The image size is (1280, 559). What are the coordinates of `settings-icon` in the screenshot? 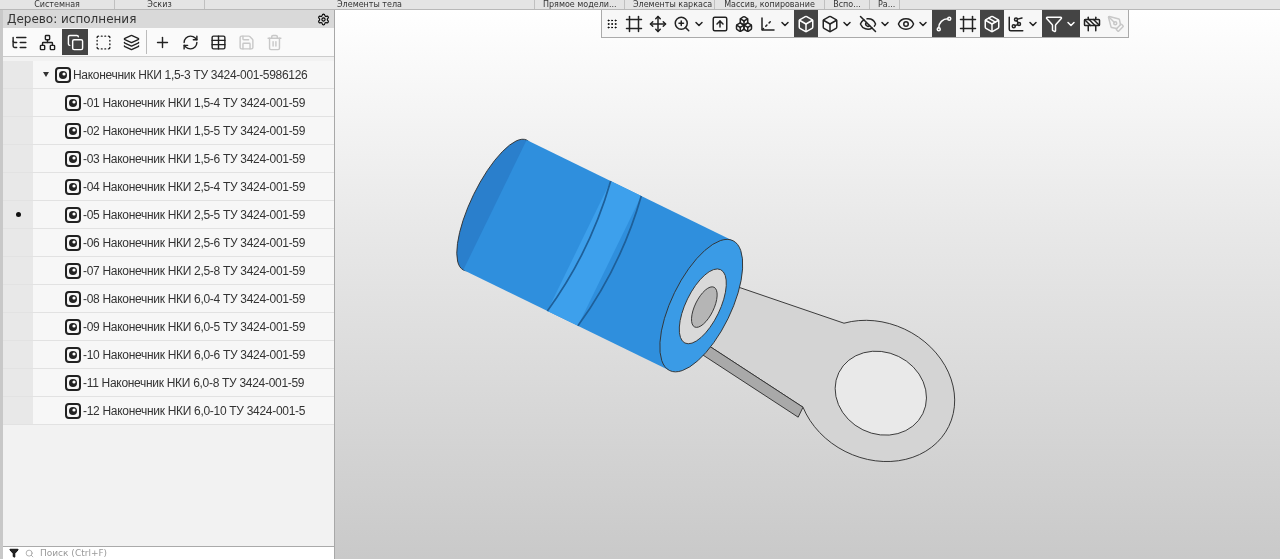 It's located at (323, 19).